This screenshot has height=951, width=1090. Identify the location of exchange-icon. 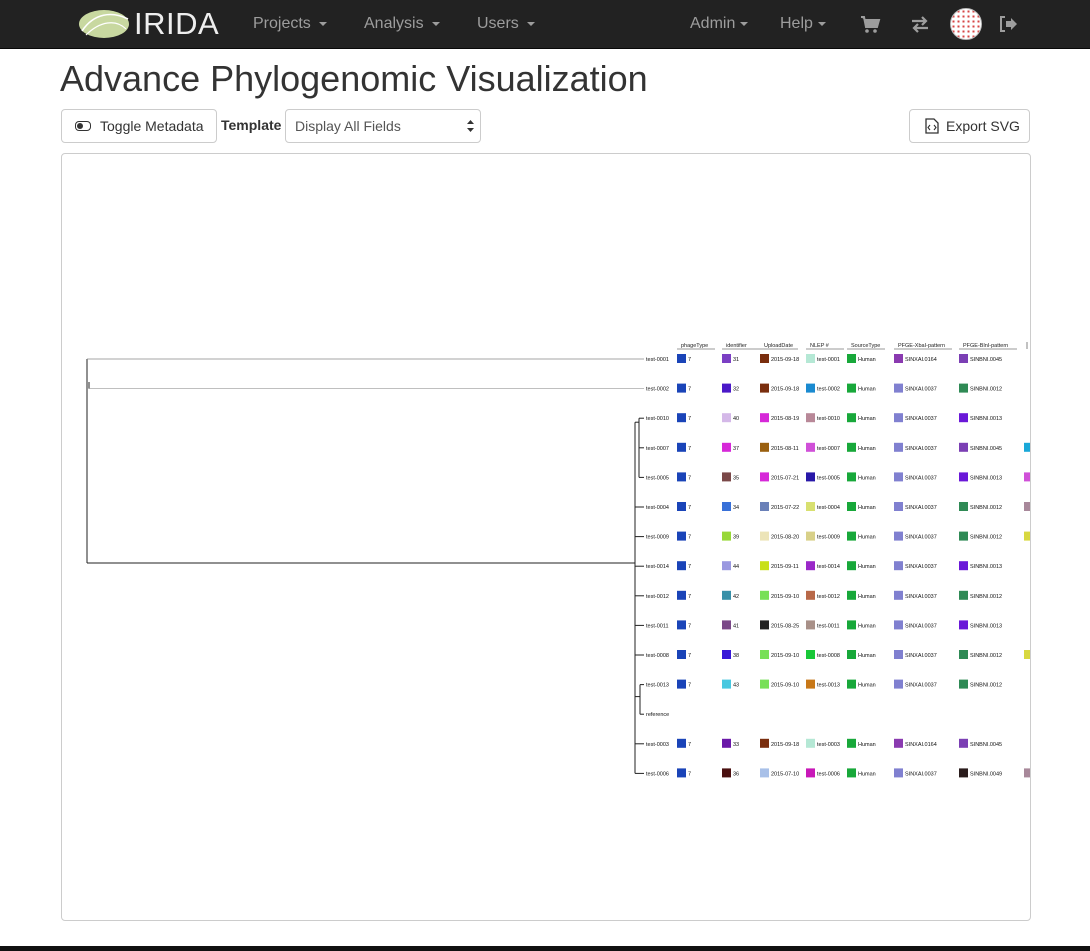
(920, 24).